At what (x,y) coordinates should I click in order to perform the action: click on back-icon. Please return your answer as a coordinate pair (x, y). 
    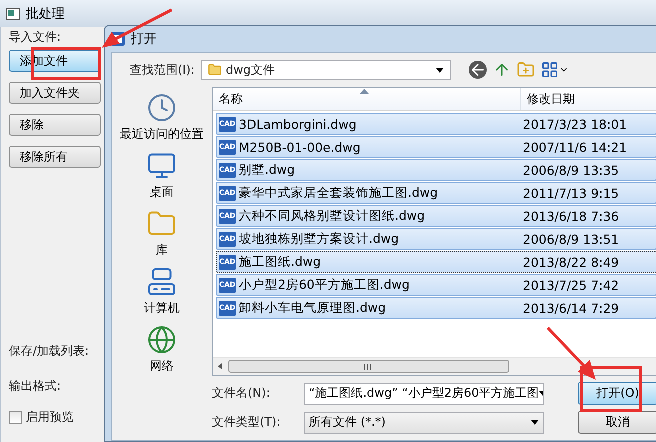
    Looking at the image, I should click on (477, 70).